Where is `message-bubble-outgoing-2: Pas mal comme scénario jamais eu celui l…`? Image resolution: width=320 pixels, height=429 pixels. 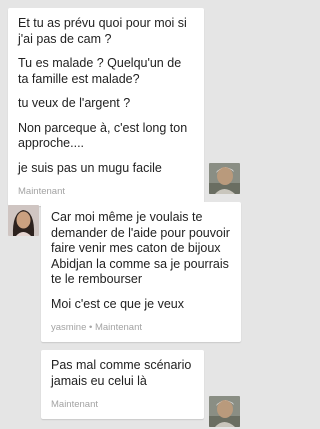 message-bubble-outgoing-2: Pas mal comme scénario jamais eu celui l… is located at coordinates (122, 384).